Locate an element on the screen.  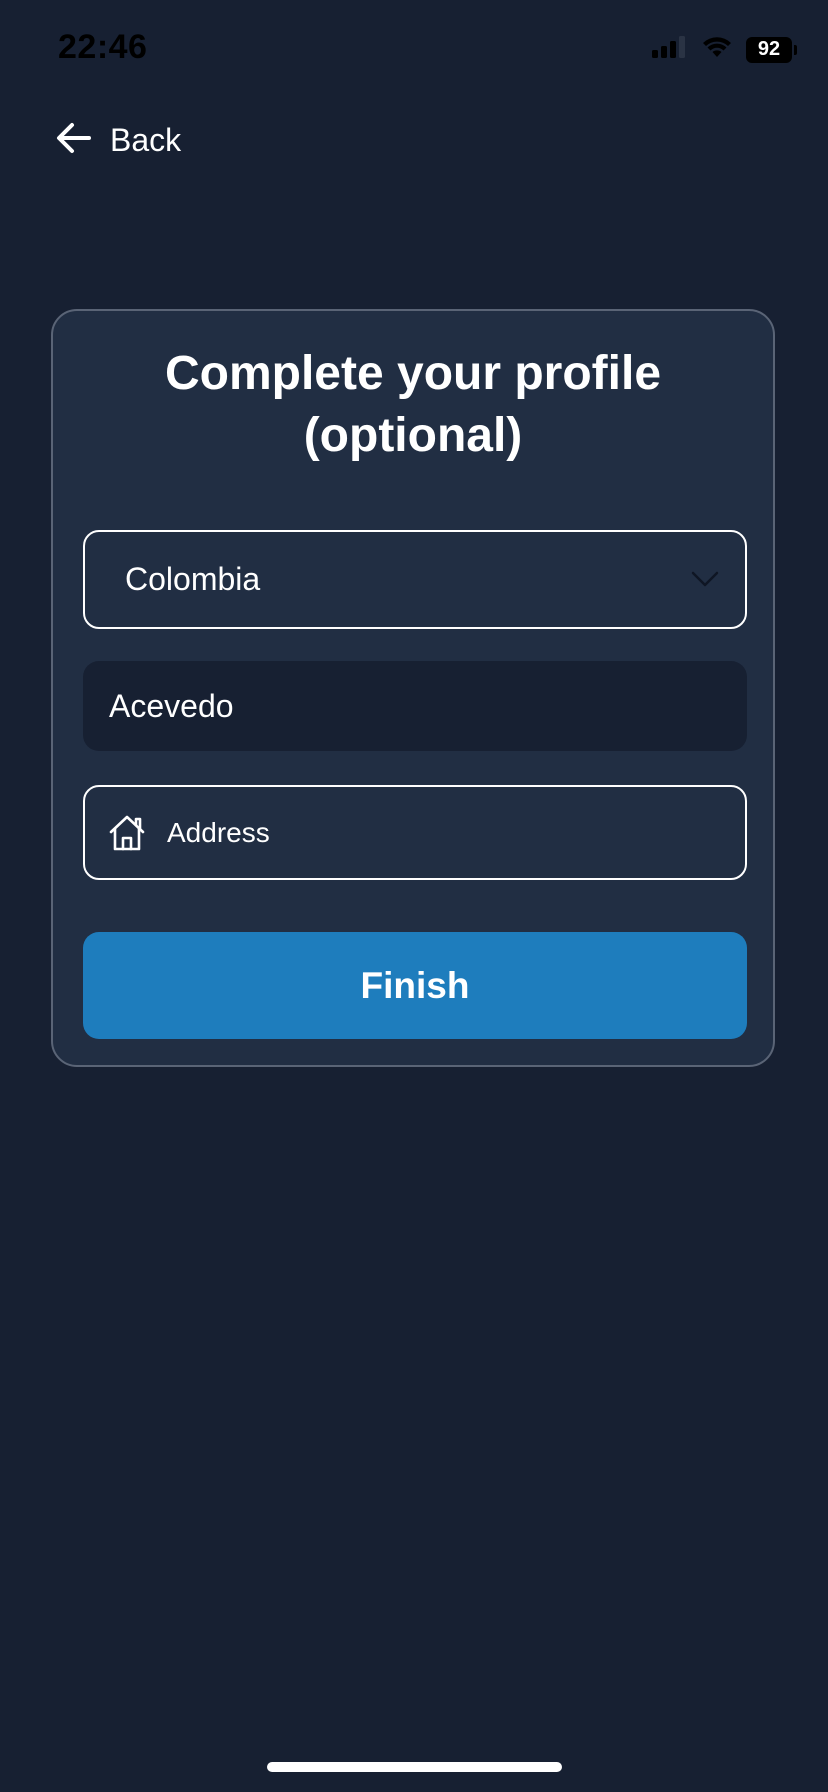
home-indicator is located at coordinates (414, 1767).